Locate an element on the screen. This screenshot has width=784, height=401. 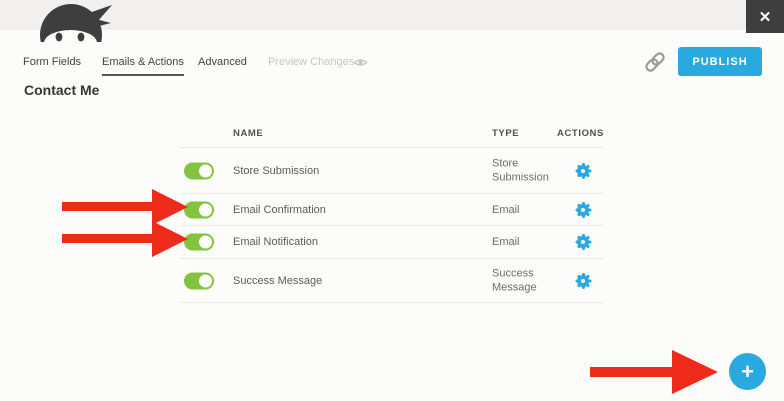
tab-label: Advanced is located at coordinates (222, 62).